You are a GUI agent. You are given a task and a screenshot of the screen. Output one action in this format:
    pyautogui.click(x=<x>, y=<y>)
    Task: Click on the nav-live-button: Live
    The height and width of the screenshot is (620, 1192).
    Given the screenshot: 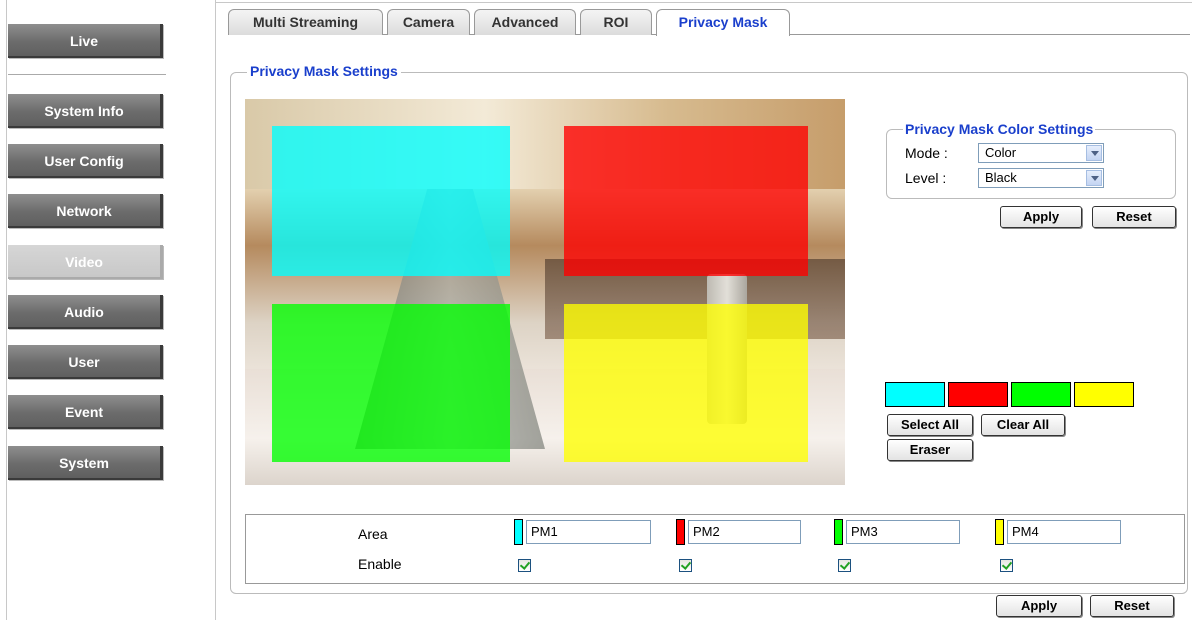 What is the action you would take?
    pyautogui.click(x=85, y=41)
    